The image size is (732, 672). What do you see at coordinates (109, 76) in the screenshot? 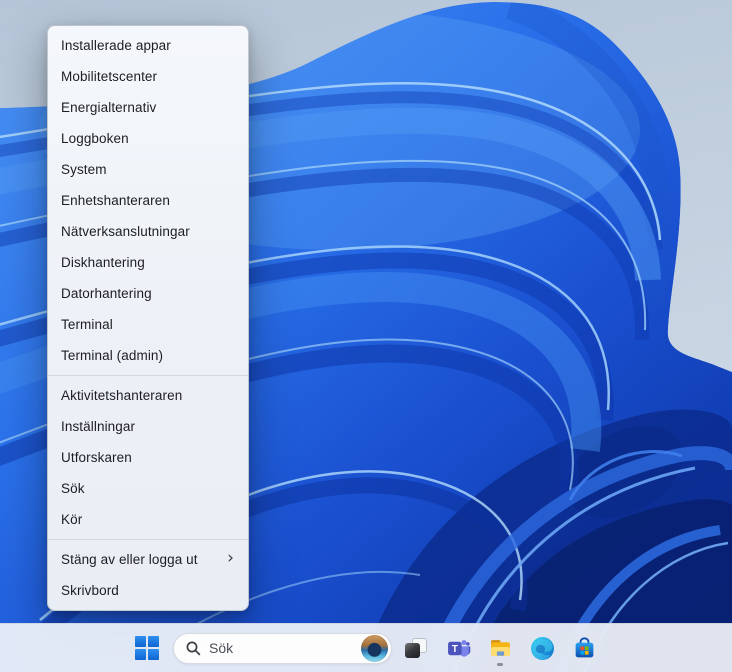
I see `menu-item-label: Mobilitetscenter` at bounding box center [109, 76].